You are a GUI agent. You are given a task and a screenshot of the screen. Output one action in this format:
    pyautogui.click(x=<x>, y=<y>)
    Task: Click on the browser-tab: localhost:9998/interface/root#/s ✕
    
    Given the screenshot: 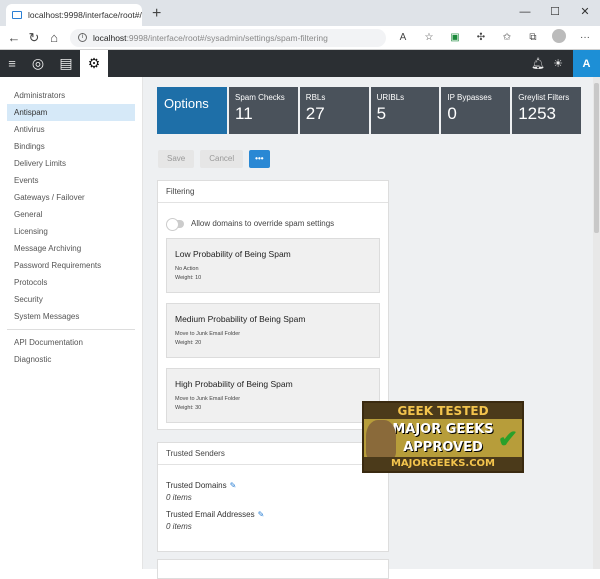 What is the action you would take?
    pyautogui.click(x=74, y=15)
    